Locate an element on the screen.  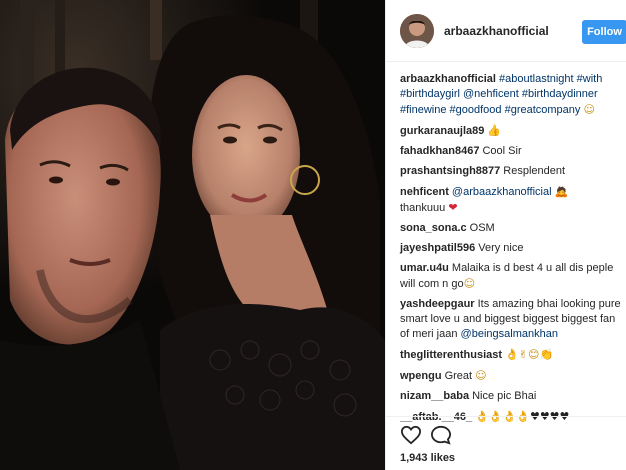
comment-username: theglitterenthusiast is located at coordinates (451, 355).